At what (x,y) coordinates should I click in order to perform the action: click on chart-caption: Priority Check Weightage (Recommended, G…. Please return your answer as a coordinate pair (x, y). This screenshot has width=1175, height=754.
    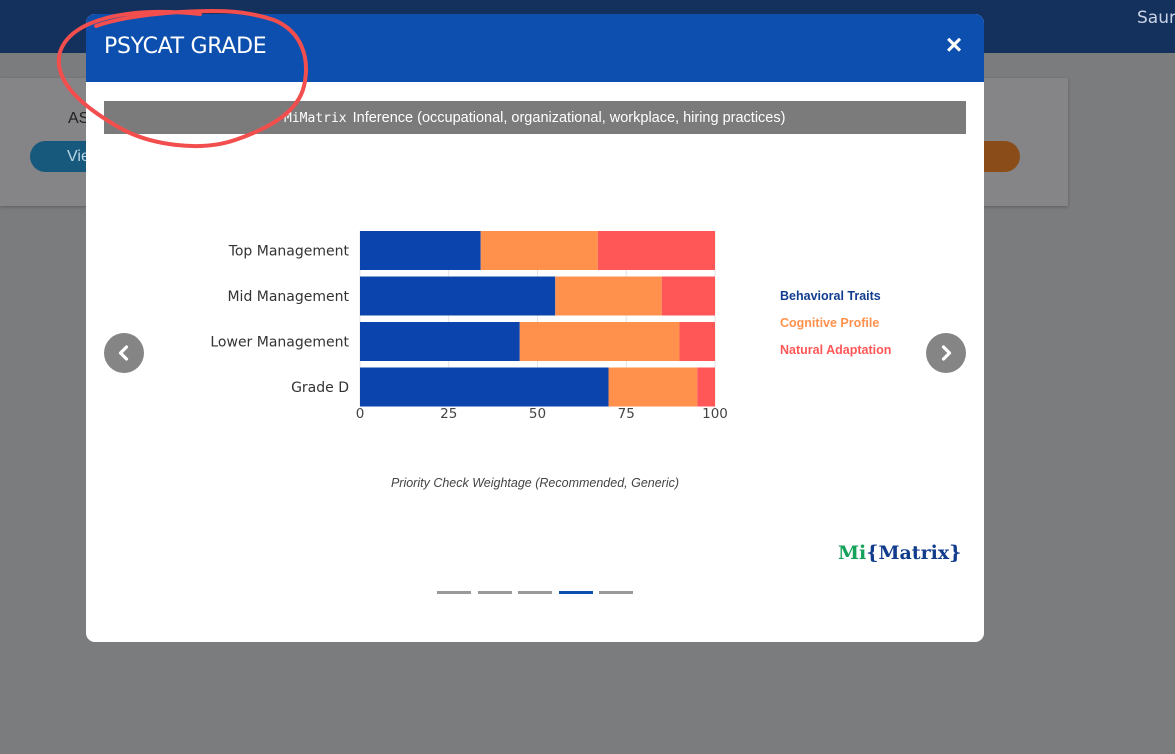
    Looking at the image, I should click on (535, 483).